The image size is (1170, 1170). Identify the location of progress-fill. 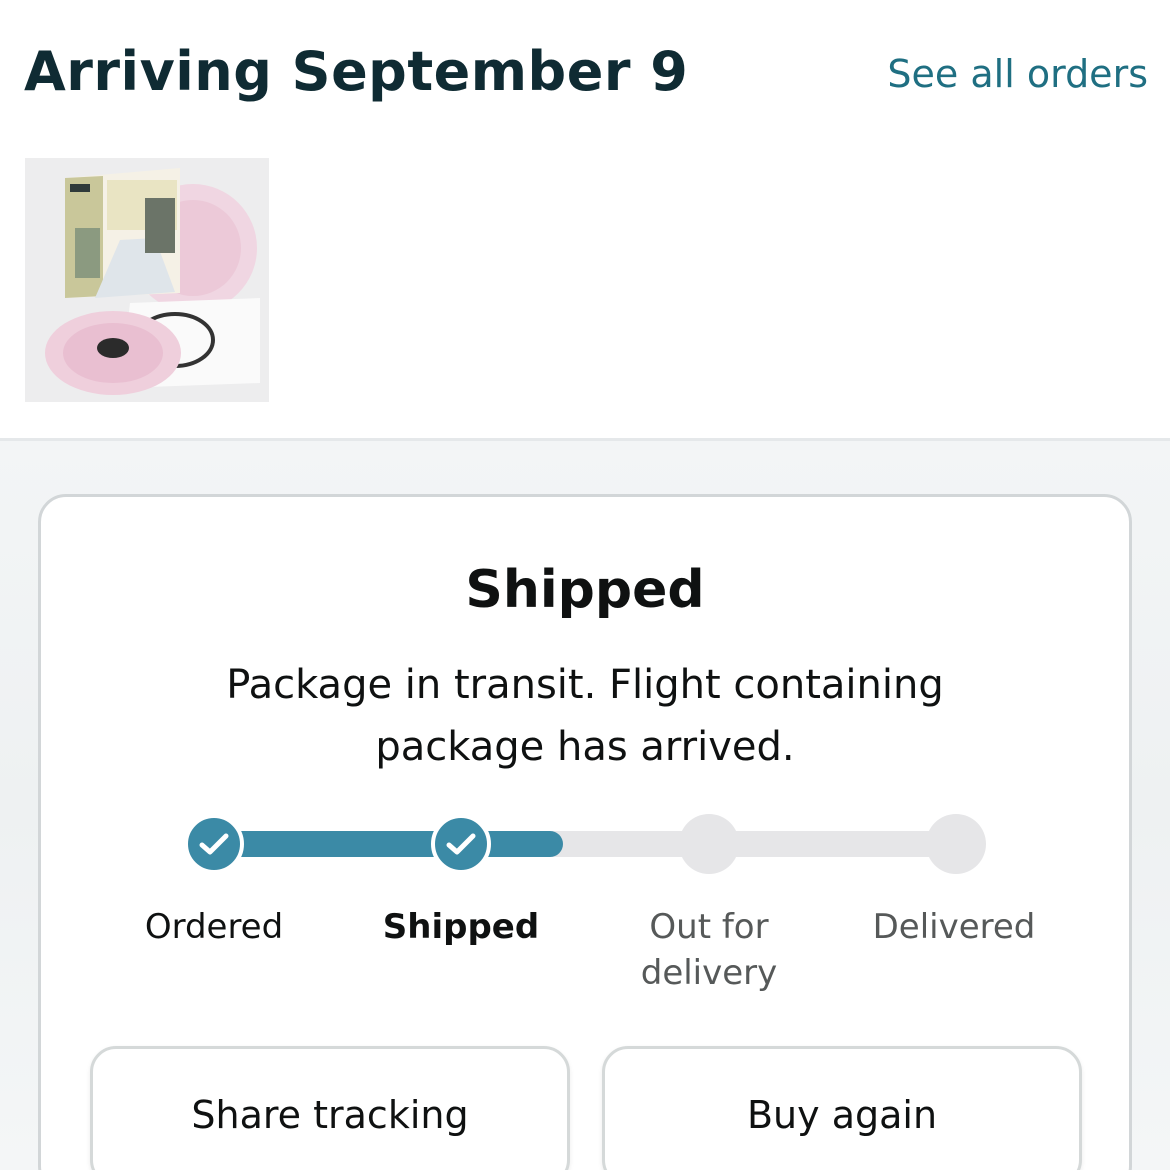
(388, 844).